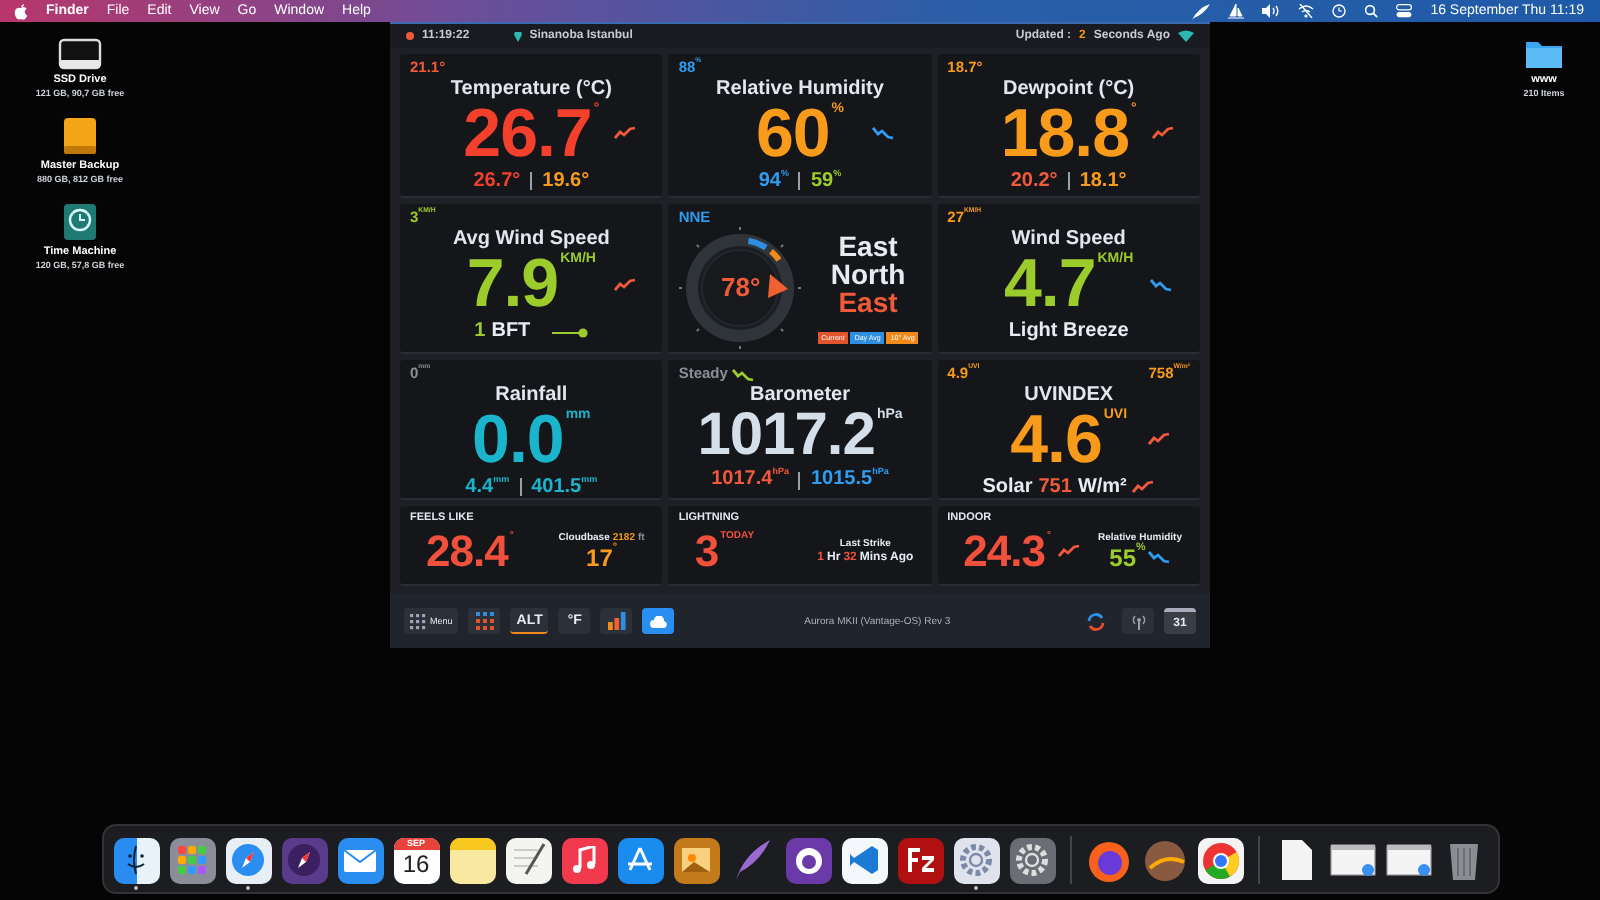  Describe the element at coordinates (1404, 11) in the screenshot. I see `control-center-icon` at that location.